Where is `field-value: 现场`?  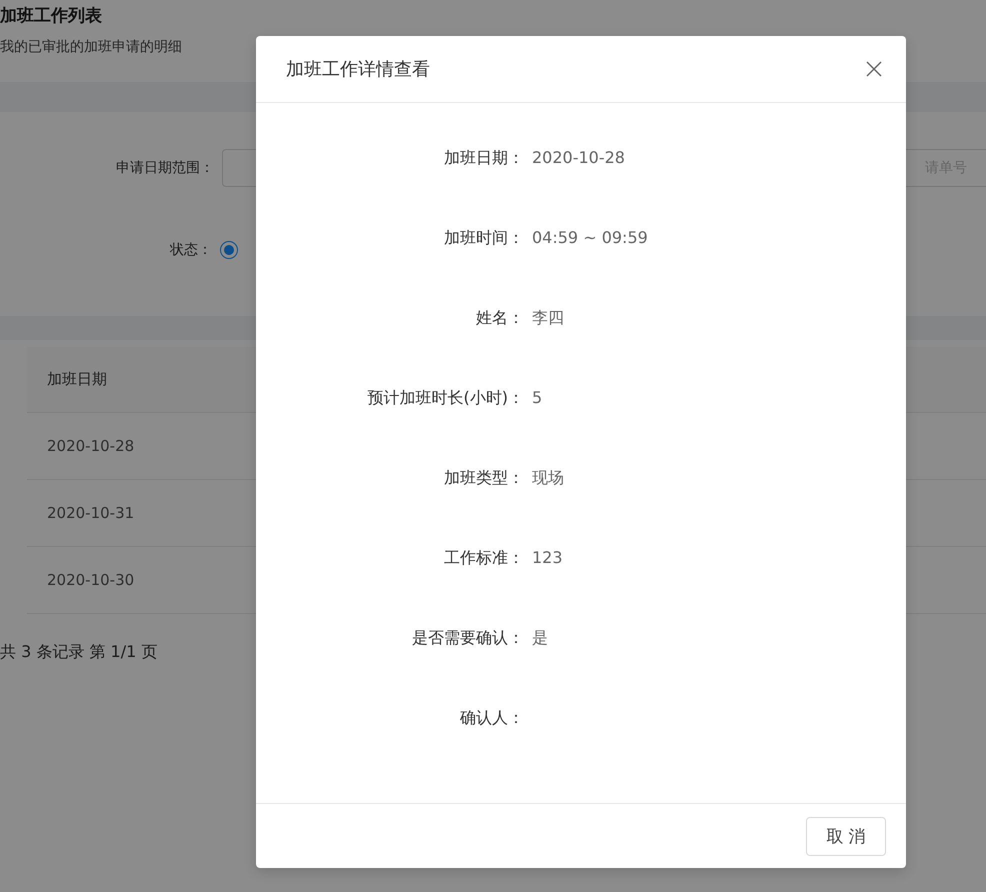 field-value: 现场 is located at coordinates (548, 478).